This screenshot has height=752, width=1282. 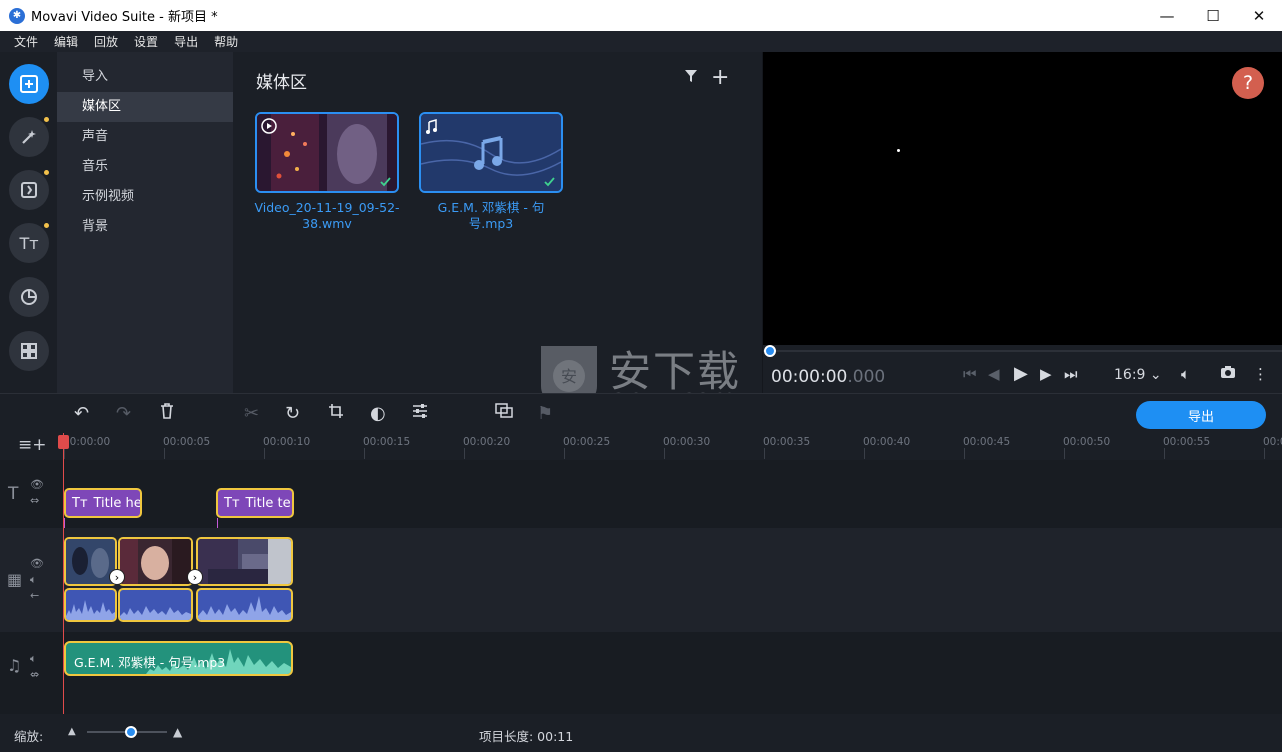 What do you see at coordinates (378, 413) in the screenshot?
I see `color-adjust-icon: ◐` at bounding box center [378, 413].